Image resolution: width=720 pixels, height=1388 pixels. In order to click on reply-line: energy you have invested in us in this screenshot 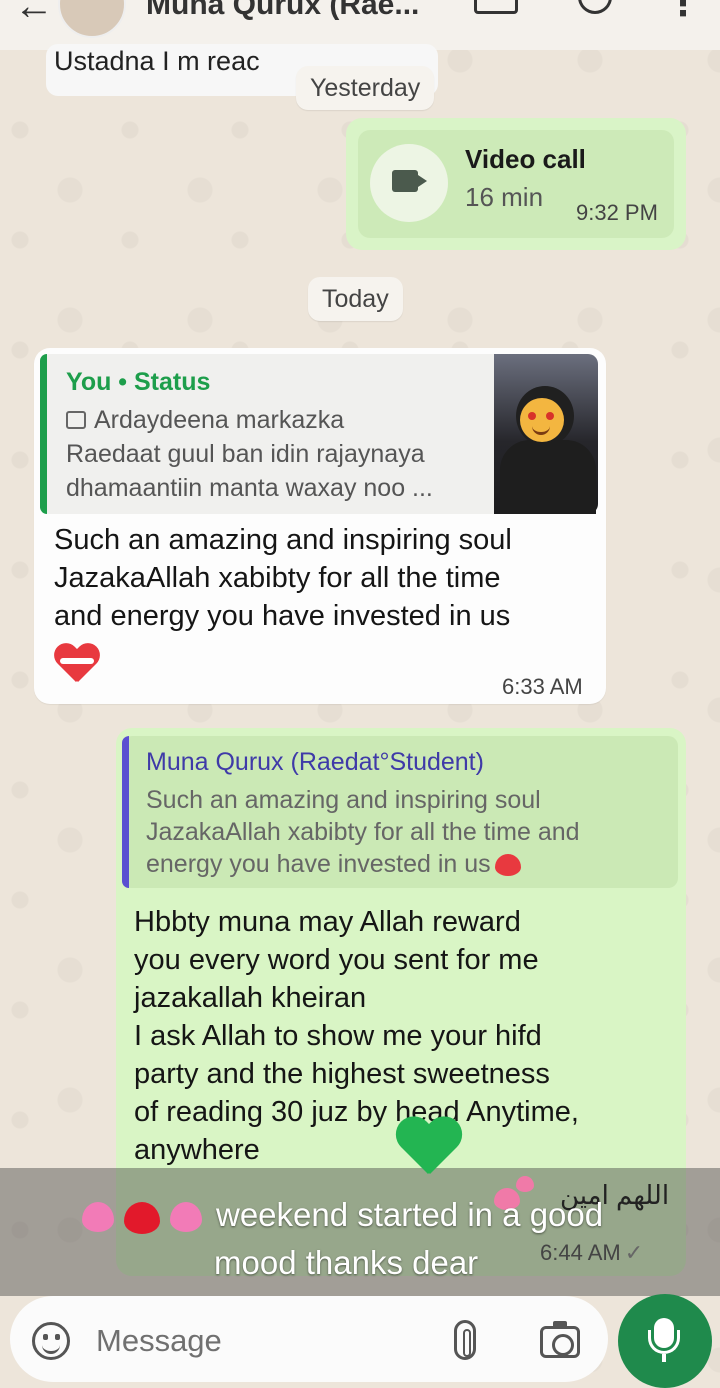, I will do `click(333, 864)`.